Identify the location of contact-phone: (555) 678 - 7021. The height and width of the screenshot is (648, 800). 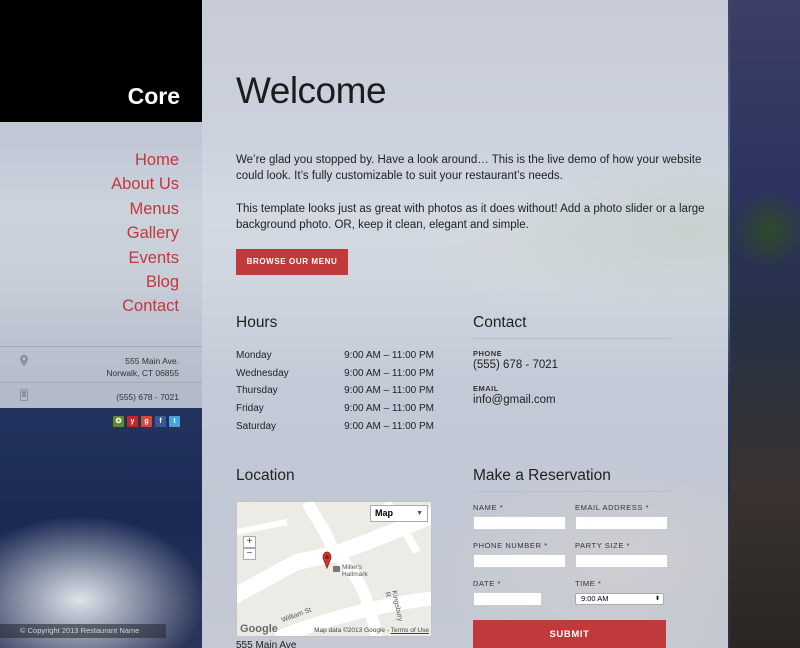
(515, 365).